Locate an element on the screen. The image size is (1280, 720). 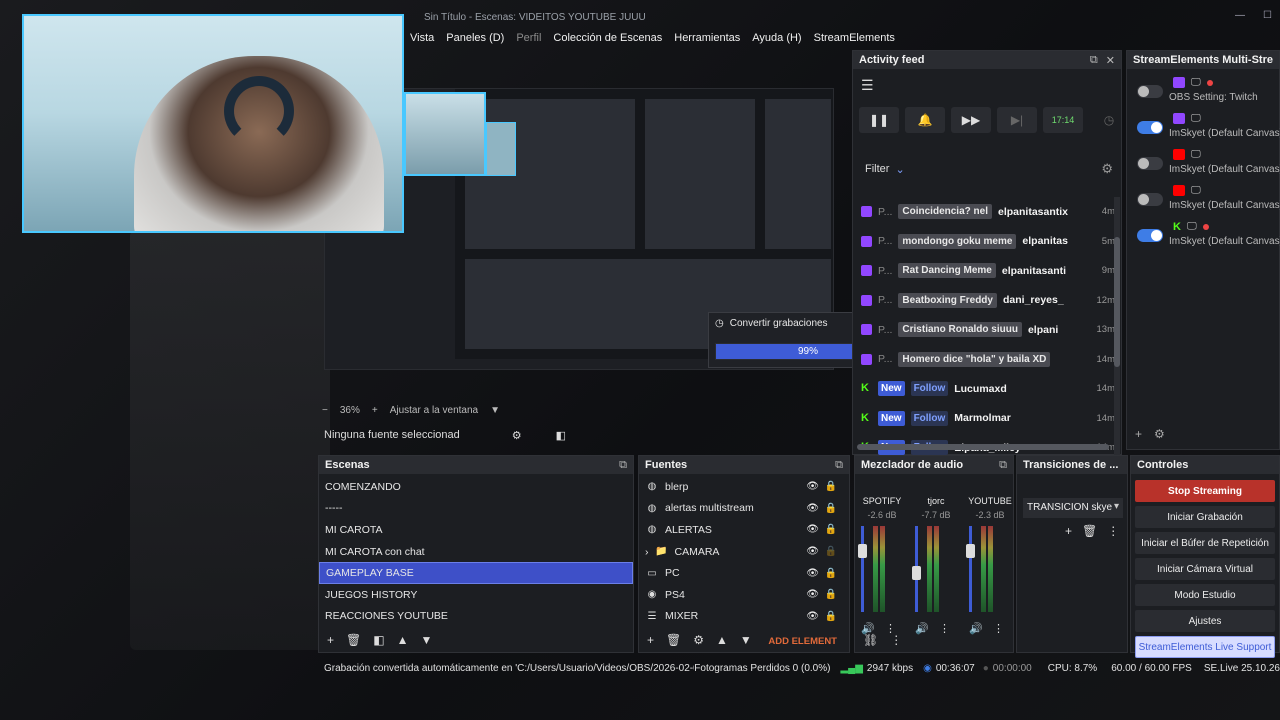
scene-item: MI CAROTA is located at coordinates (476, 530).